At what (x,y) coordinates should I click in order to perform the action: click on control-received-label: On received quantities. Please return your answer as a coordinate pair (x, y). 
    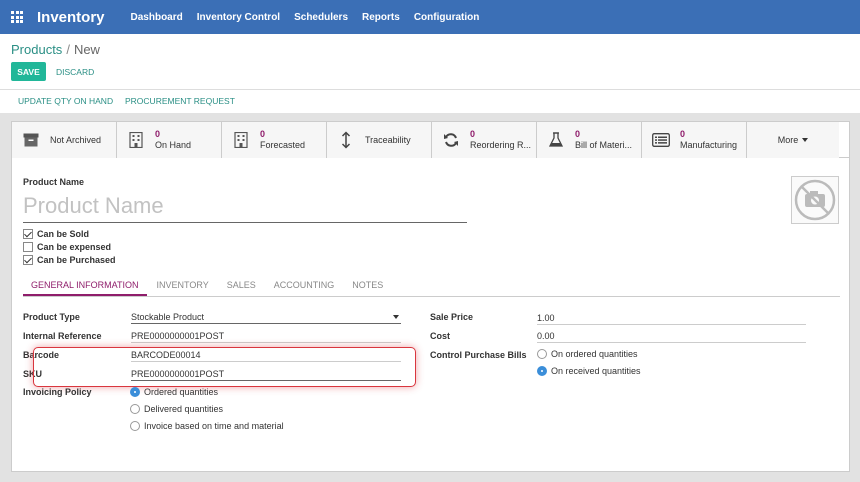
    Looking at the image, I should click on (596, 371).